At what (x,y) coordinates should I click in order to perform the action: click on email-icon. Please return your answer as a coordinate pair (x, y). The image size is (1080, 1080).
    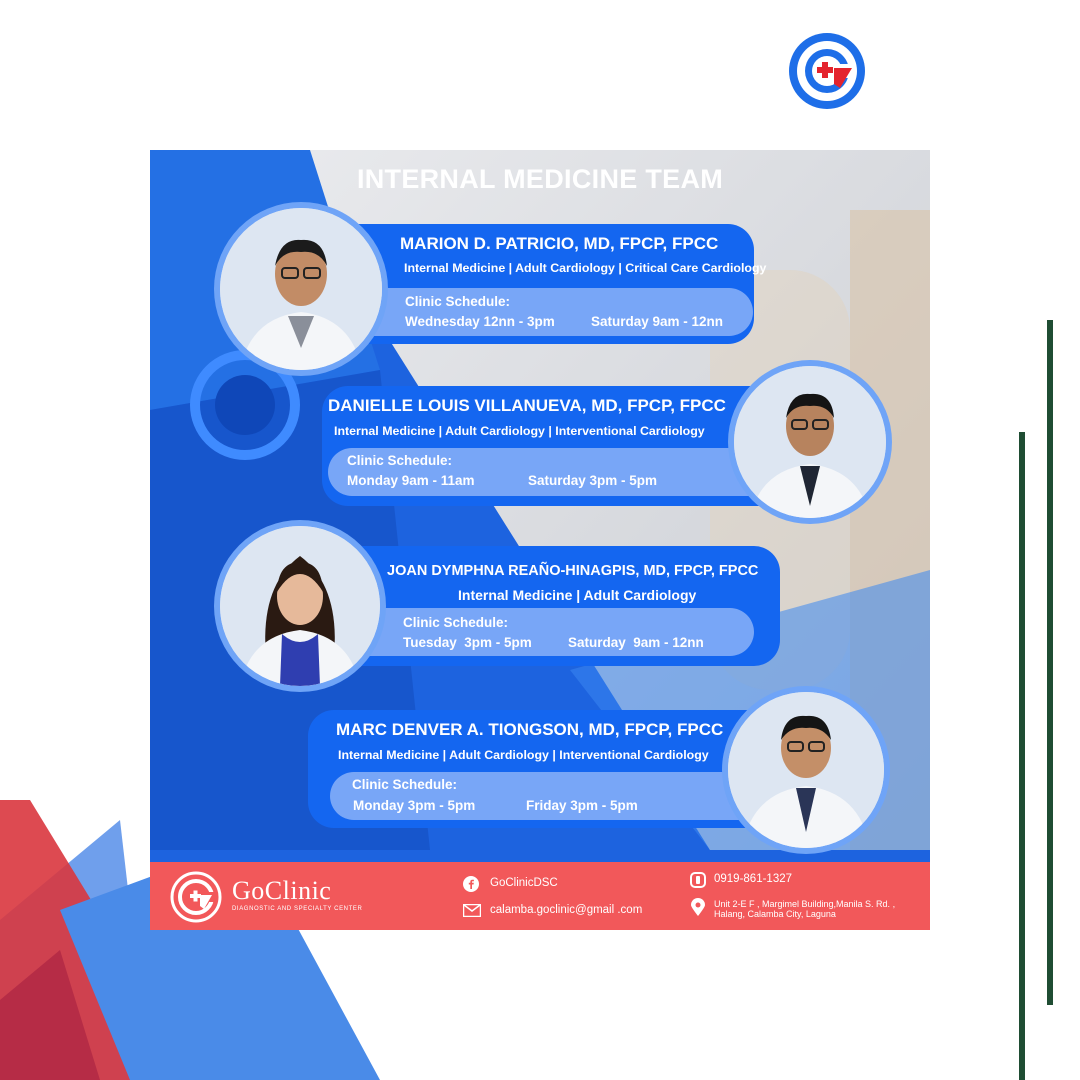
    Looking at the image, I should click on (472, 910).